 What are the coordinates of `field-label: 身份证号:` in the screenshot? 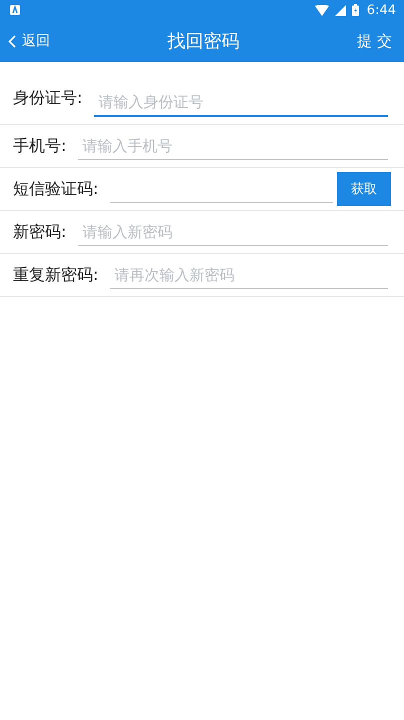 It's located at (47, 98).